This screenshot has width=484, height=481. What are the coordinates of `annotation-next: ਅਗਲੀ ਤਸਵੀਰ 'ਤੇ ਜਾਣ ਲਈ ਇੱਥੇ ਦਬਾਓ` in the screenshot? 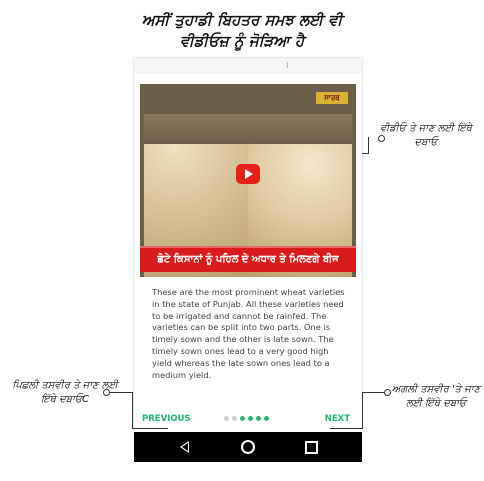 It's located at (436, 396).